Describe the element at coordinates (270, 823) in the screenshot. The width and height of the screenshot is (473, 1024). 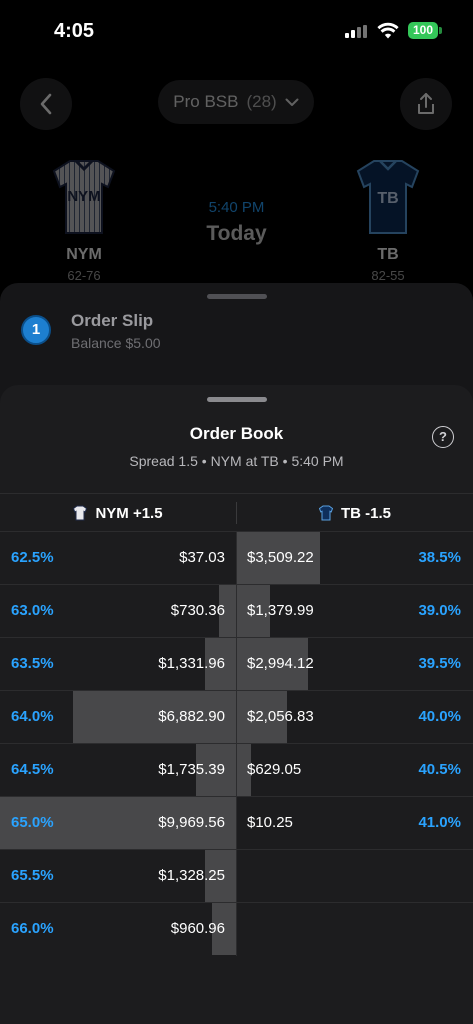
I see `ask-amount: $10.25` at that location.